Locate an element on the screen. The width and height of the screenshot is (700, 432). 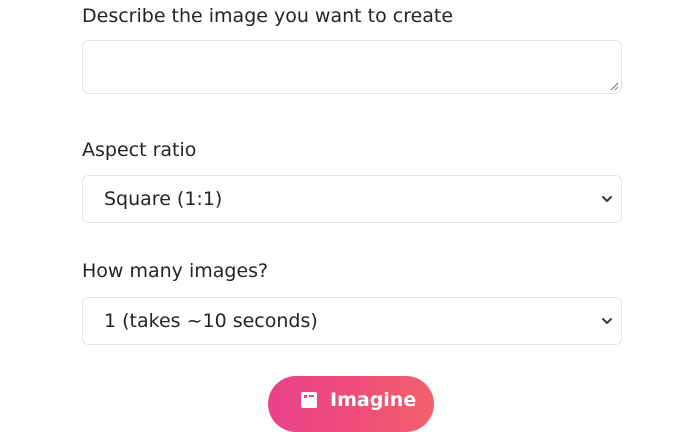
aspect-ratio-label: Aspect ratio is located at coordinates (139, 150).